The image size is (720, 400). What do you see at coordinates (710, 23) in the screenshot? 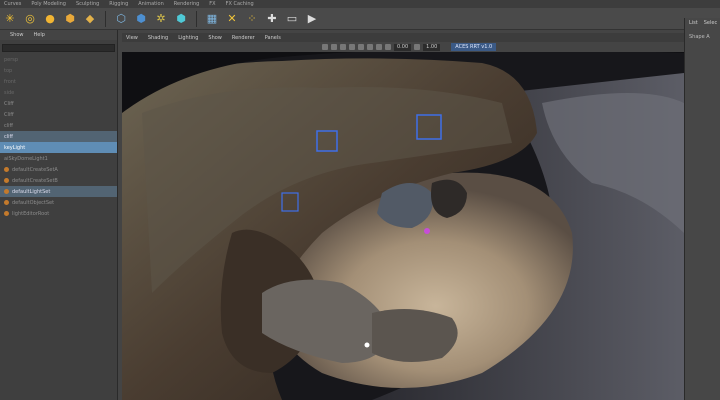
I see `tab-selected: Selec` at bounding box center [710, 23].